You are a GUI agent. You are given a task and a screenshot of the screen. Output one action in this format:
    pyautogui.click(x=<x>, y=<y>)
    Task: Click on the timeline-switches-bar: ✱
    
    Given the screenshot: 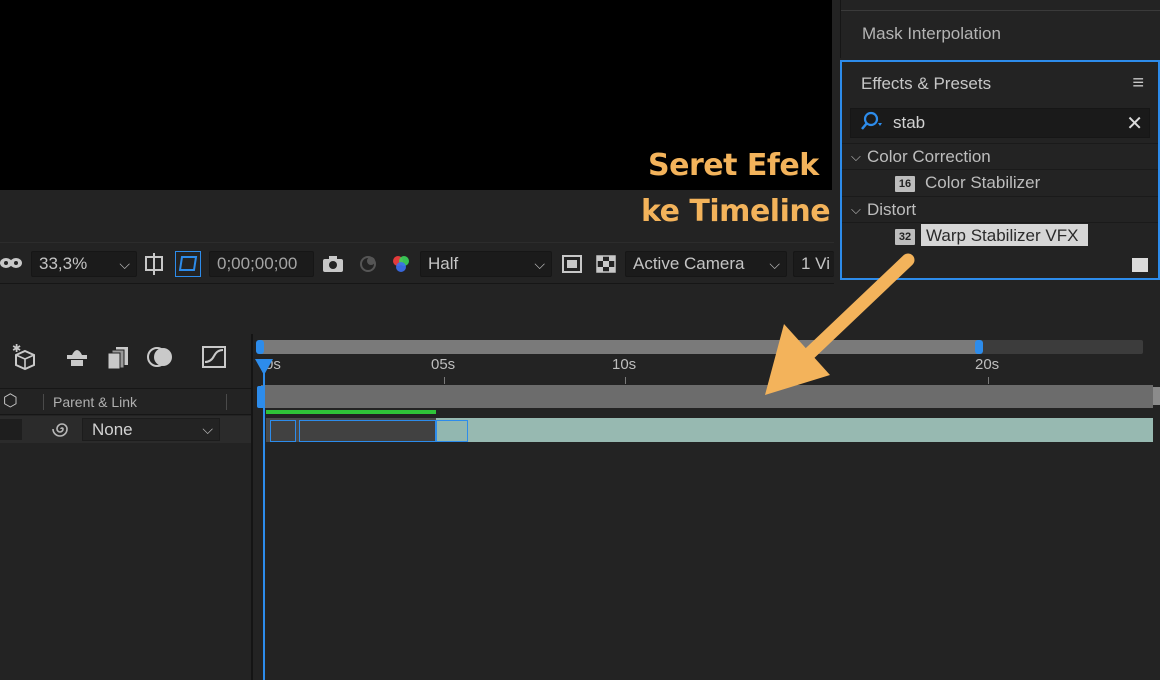 What is the action you would take?
    pyautogui.click(x=126, y=357)
    